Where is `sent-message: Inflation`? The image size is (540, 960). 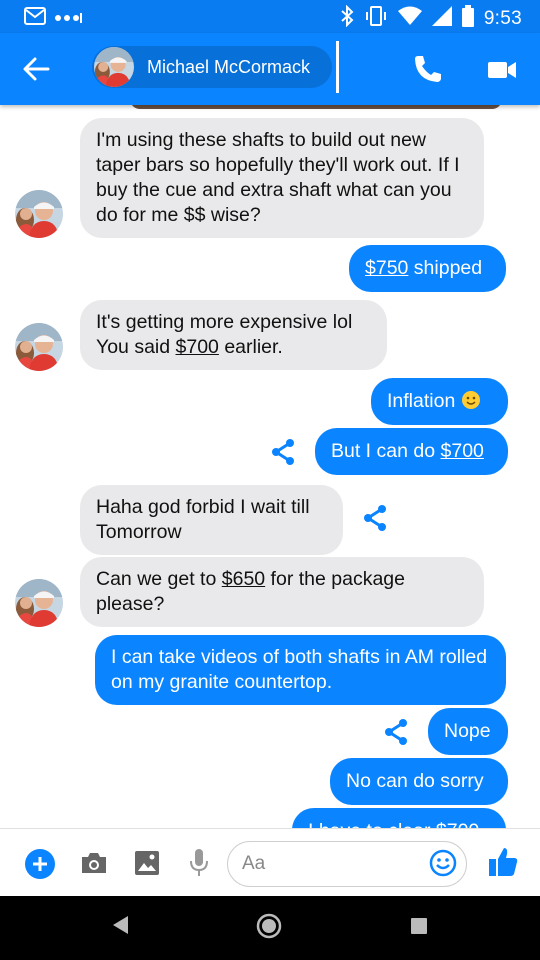
sent-message: Inflation is located at coordinates (439, 401).